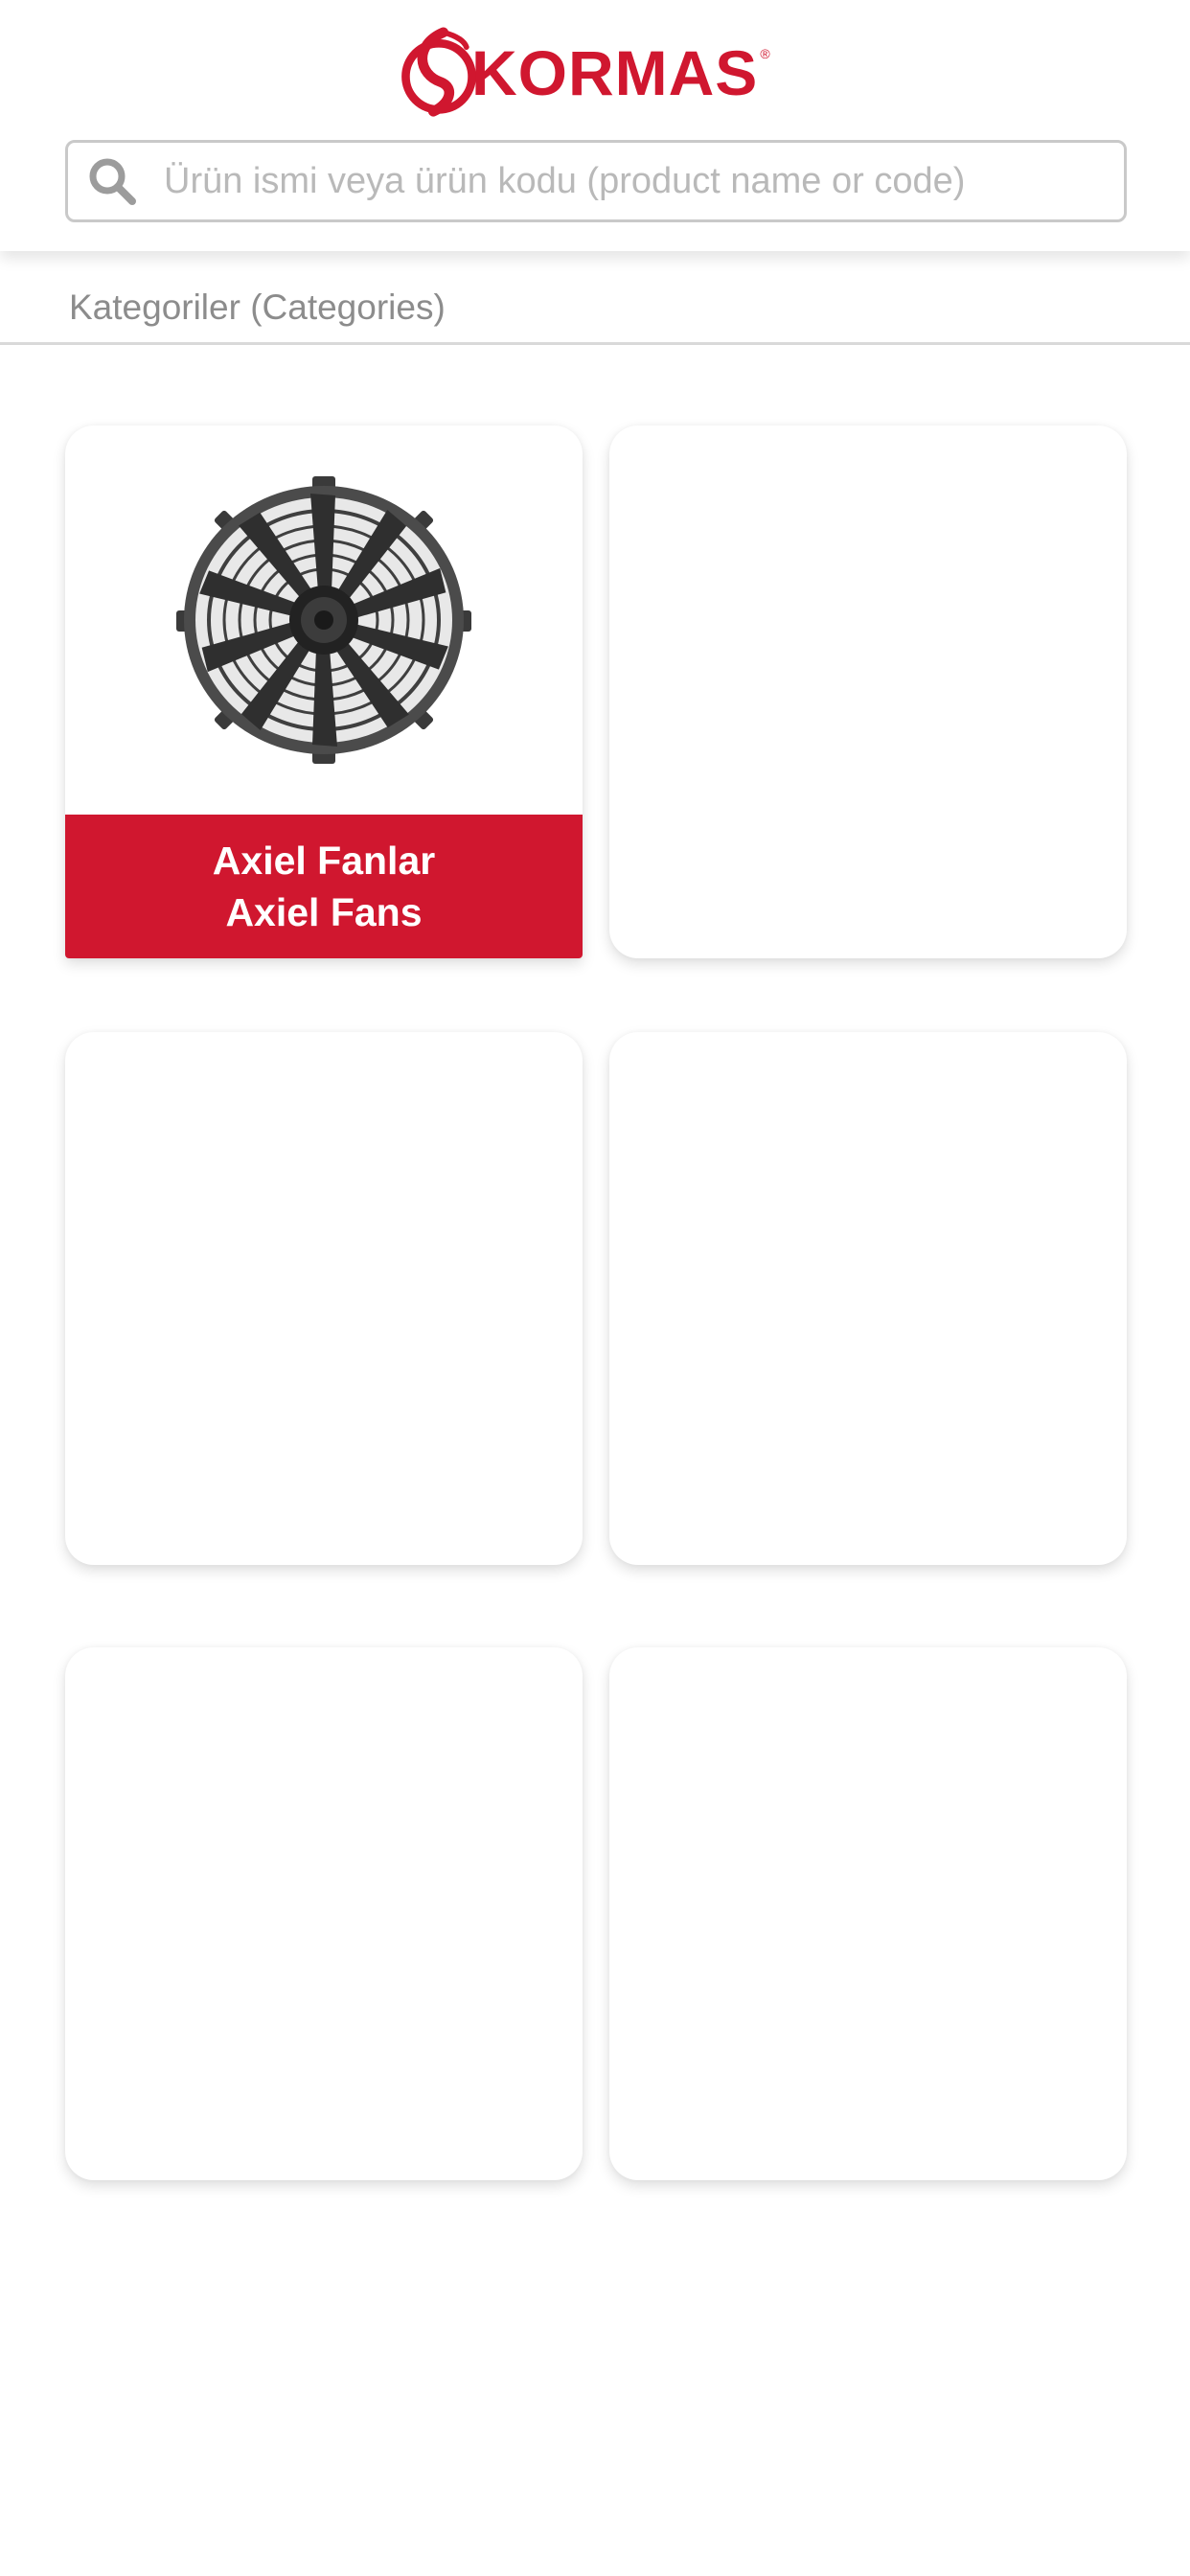 This screenshot has width=1190, height=2576. What do you see at coordinates (324, 912) in the screenshot?
I see `category-label-en: Axiel Fans` at bounding box center [324, 912].